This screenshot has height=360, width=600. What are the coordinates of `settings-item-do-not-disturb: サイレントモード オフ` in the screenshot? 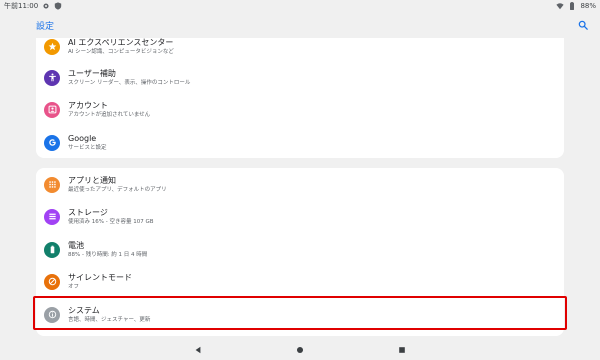 It's located at (300, 281).